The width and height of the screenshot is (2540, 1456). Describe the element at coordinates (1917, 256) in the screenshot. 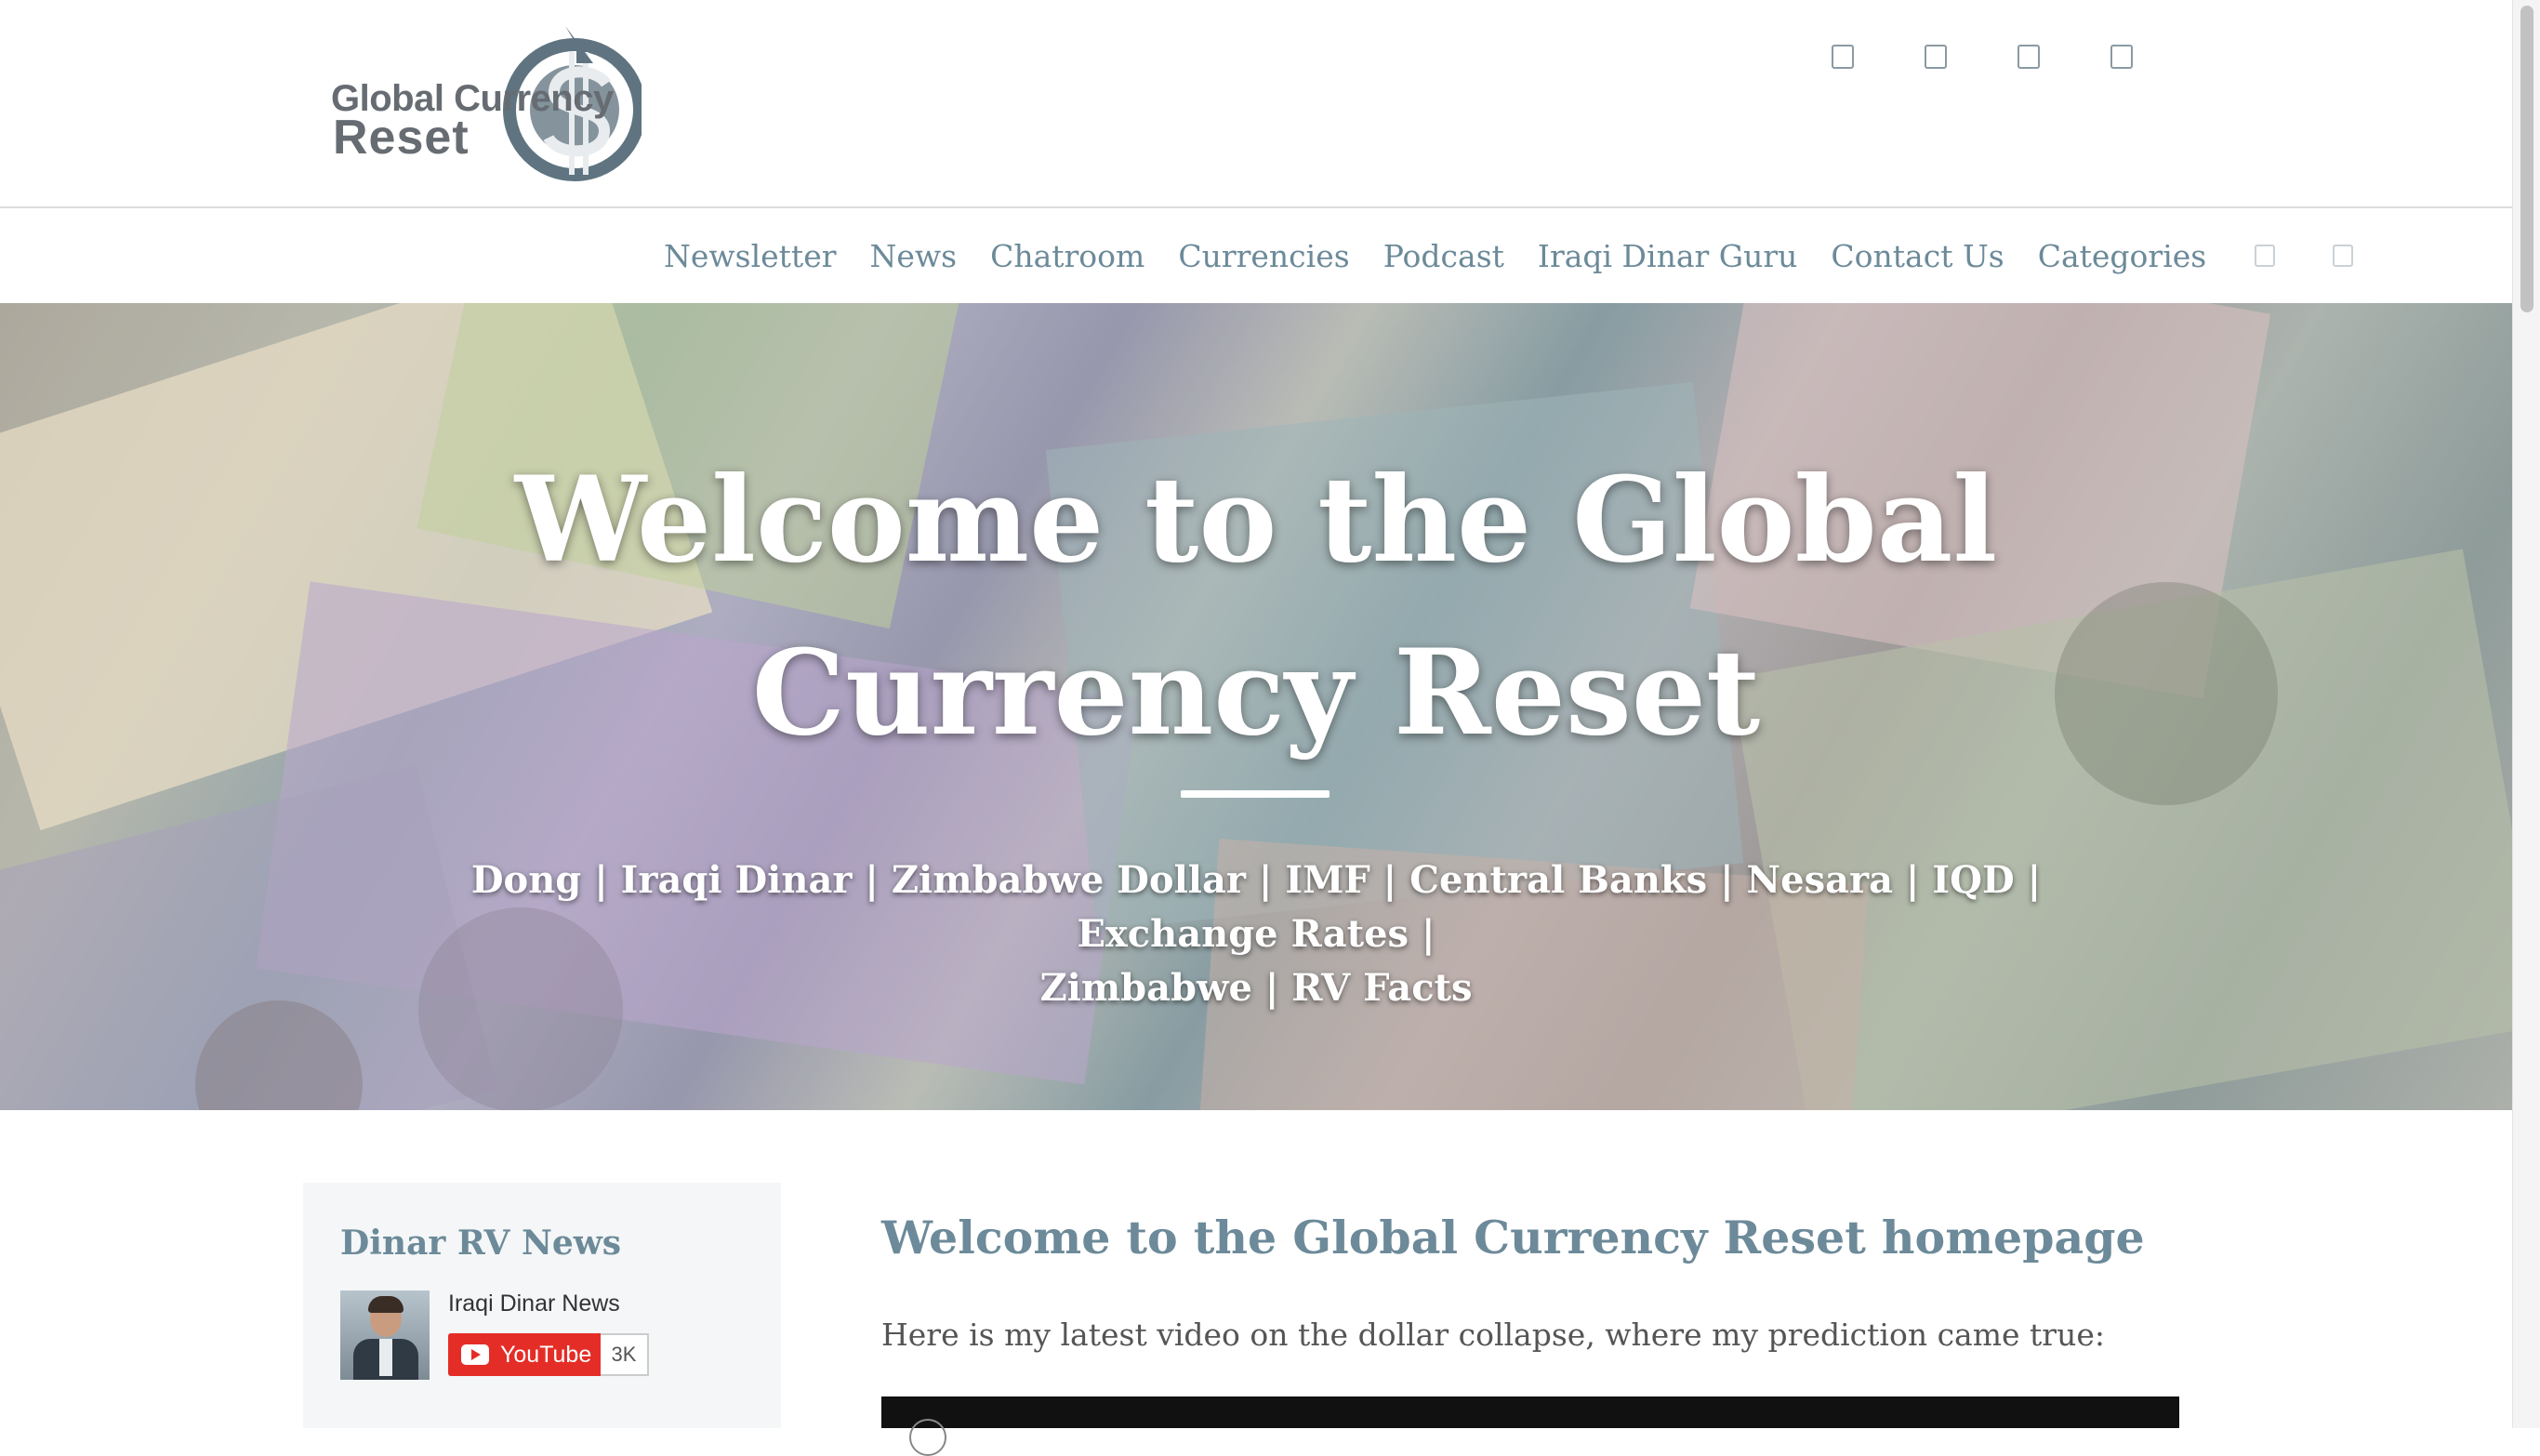

I see `nav-item-contact-us: Contact Us` at that location.